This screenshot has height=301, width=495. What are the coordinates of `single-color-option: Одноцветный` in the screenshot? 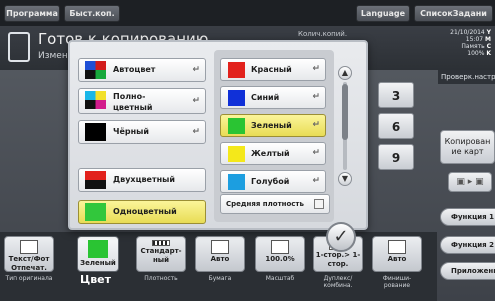 It's located at (142, 212).